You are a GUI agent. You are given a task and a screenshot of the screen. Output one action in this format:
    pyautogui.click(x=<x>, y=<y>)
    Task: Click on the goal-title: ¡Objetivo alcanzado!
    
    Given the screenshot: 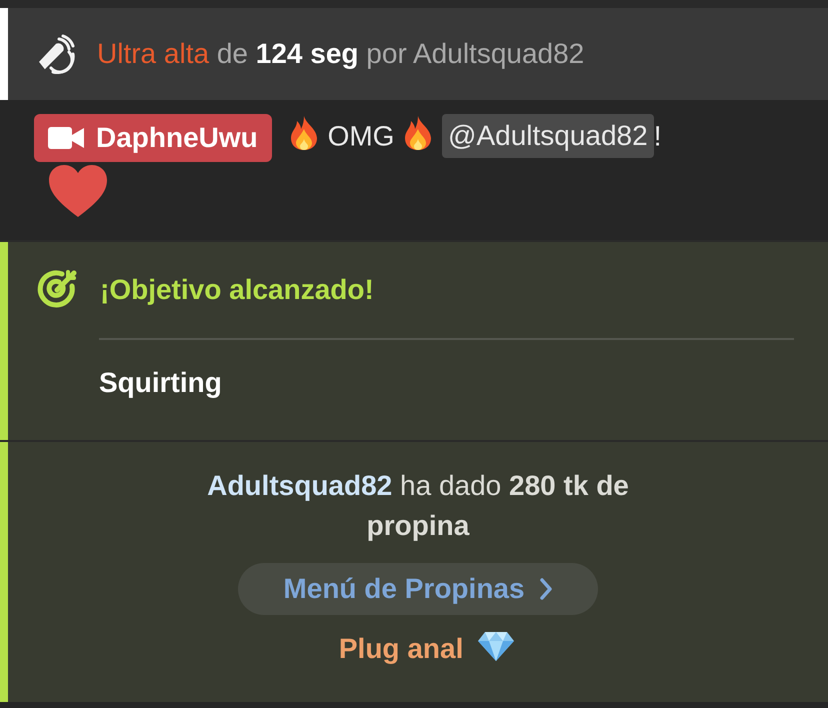 What is the action you would take?
    pyautogui.click(x=237, y=290)
    